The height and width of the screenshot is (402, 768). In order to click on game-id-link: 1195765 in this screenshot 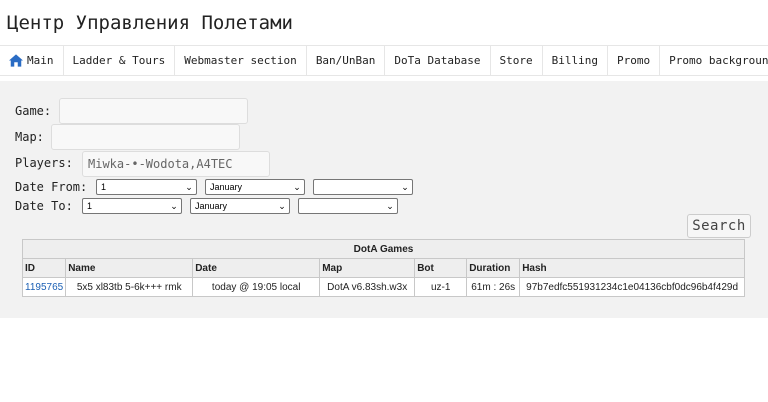, I will do `click(44, 287)`.